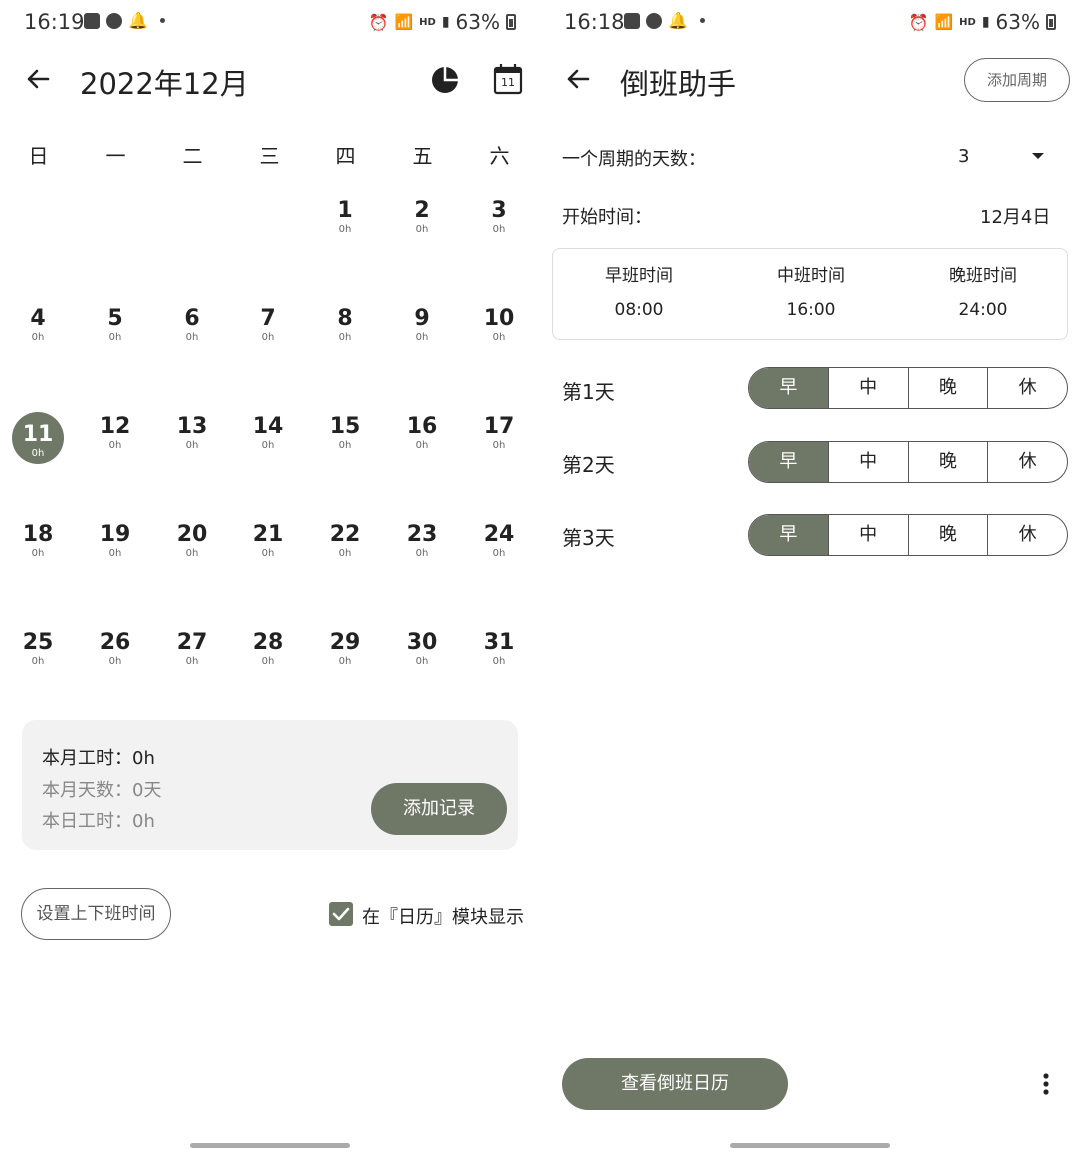  I want to click on calendar-day: 2 0h, so click(422, 217).